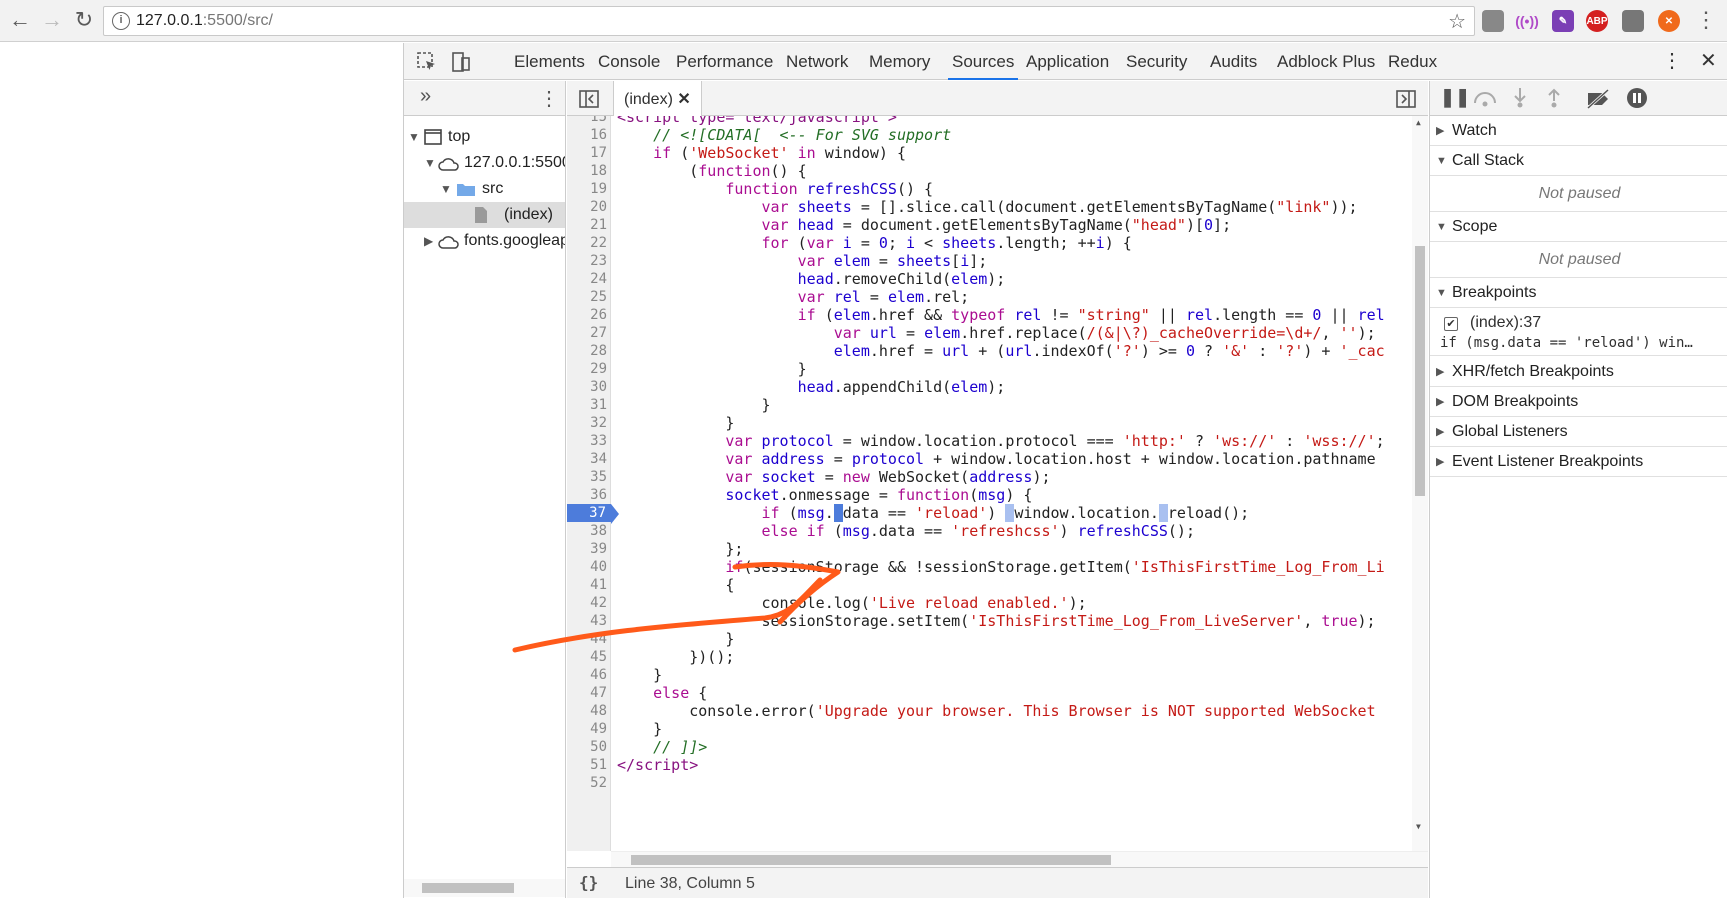  What do you see at coordinates (484, 189) in the screenshot?
I see `tree-item-src: ▼ src` at bounding box center [484, 189].